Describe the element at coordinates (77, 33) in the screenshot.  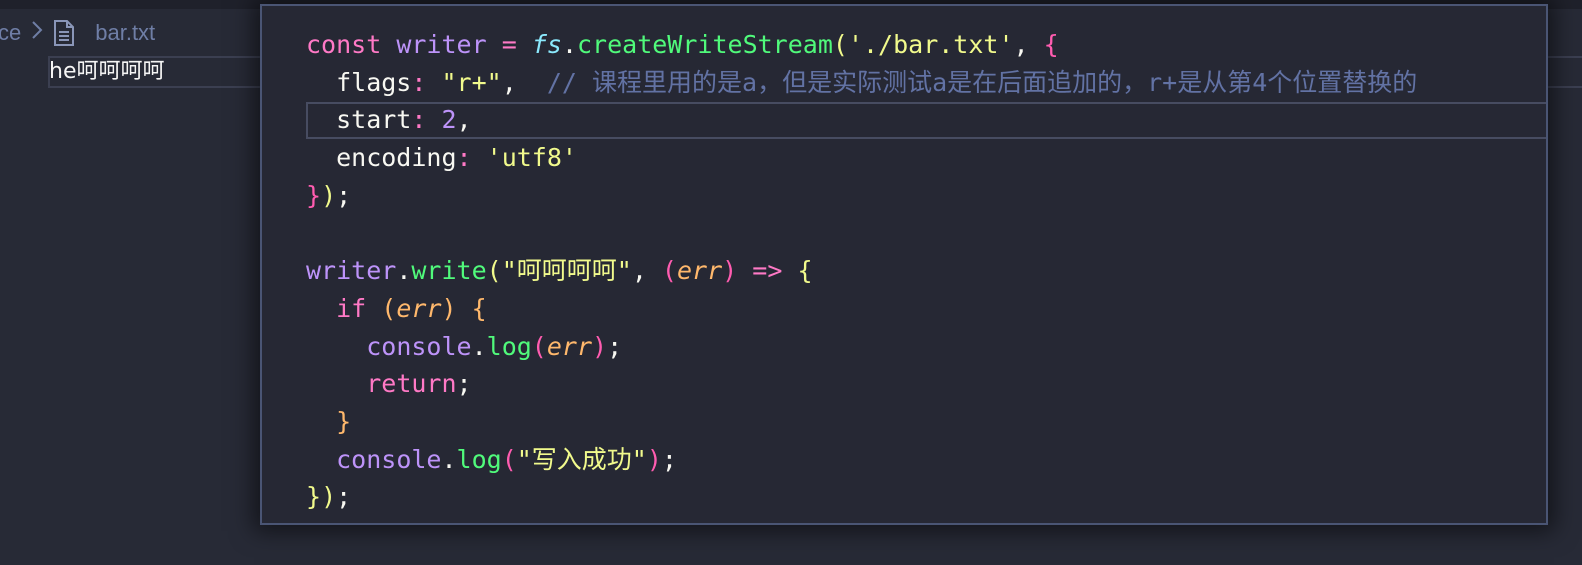
I see `breadcrumb: ce bar.txt` at that location.